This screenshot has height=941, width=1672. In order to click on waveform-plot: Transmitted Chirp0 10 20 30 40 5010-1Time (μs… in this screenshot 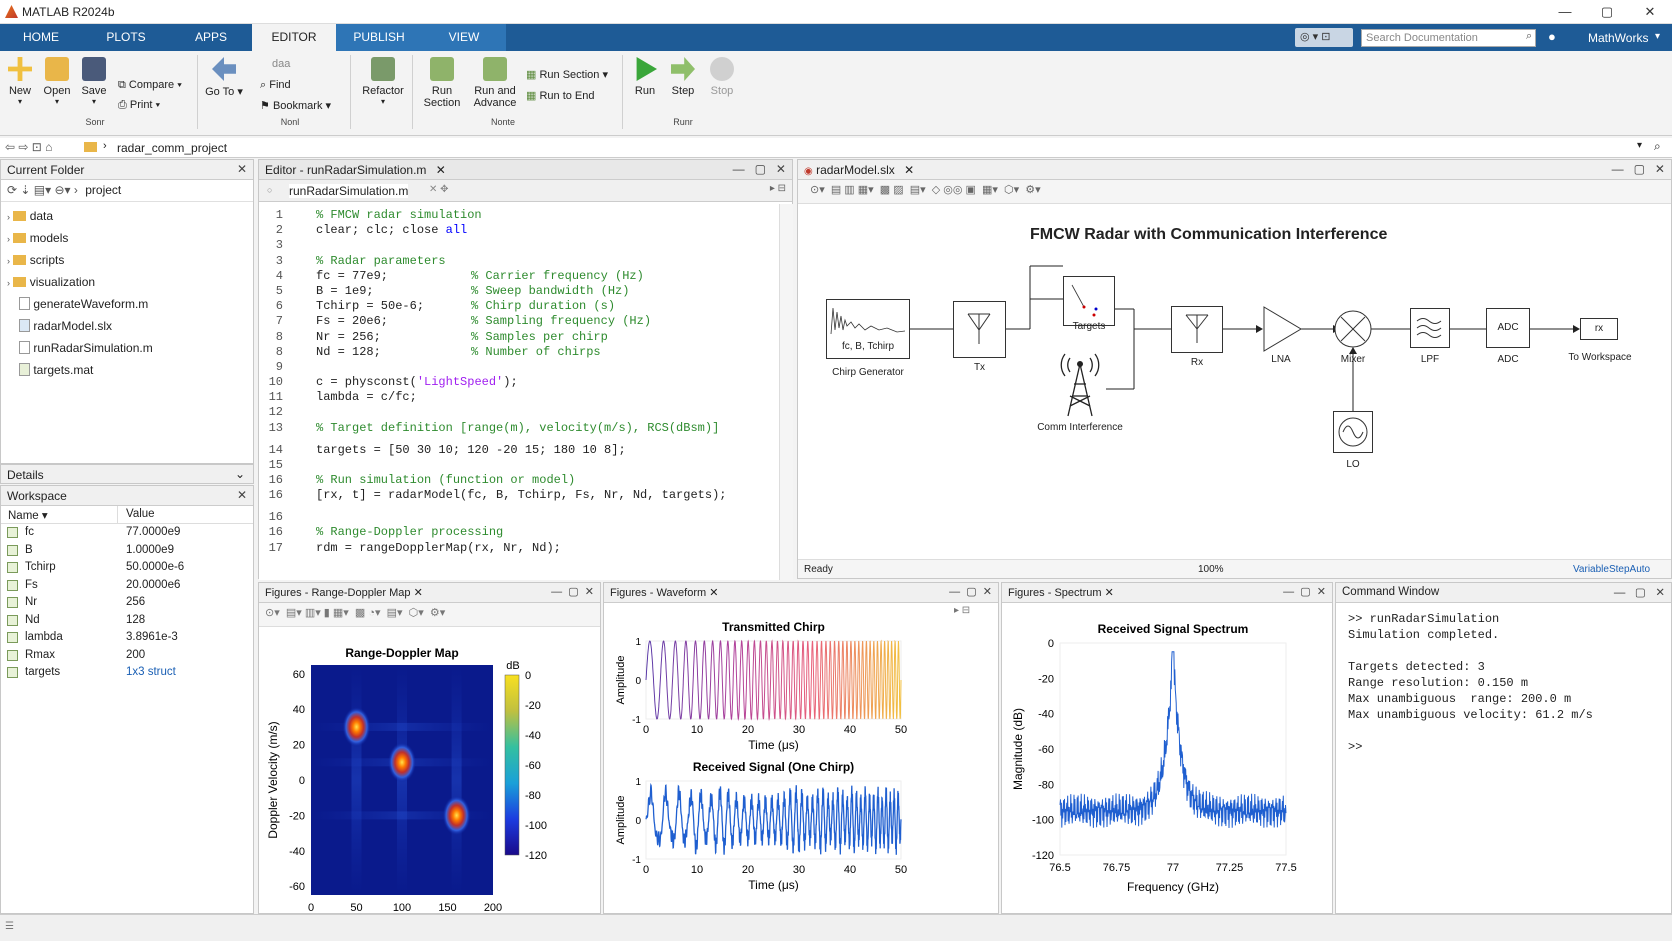, I will do `click(801, 758)`.